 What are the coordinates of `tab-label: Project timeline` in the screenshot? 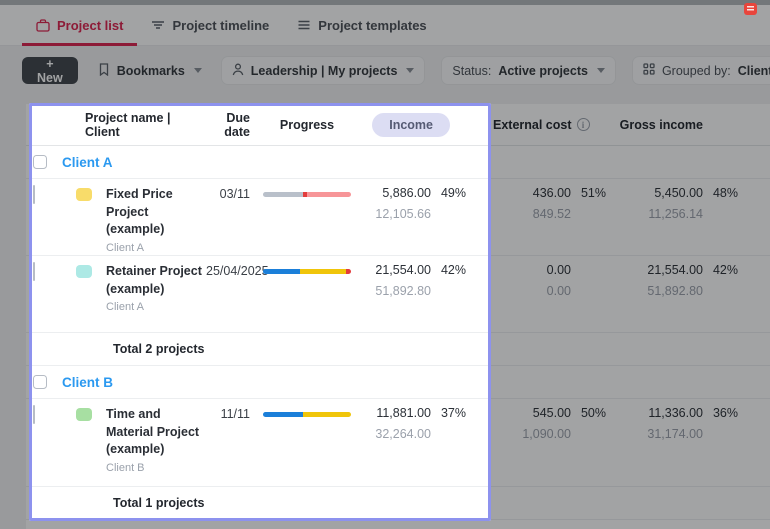 It's located at (221, 25).